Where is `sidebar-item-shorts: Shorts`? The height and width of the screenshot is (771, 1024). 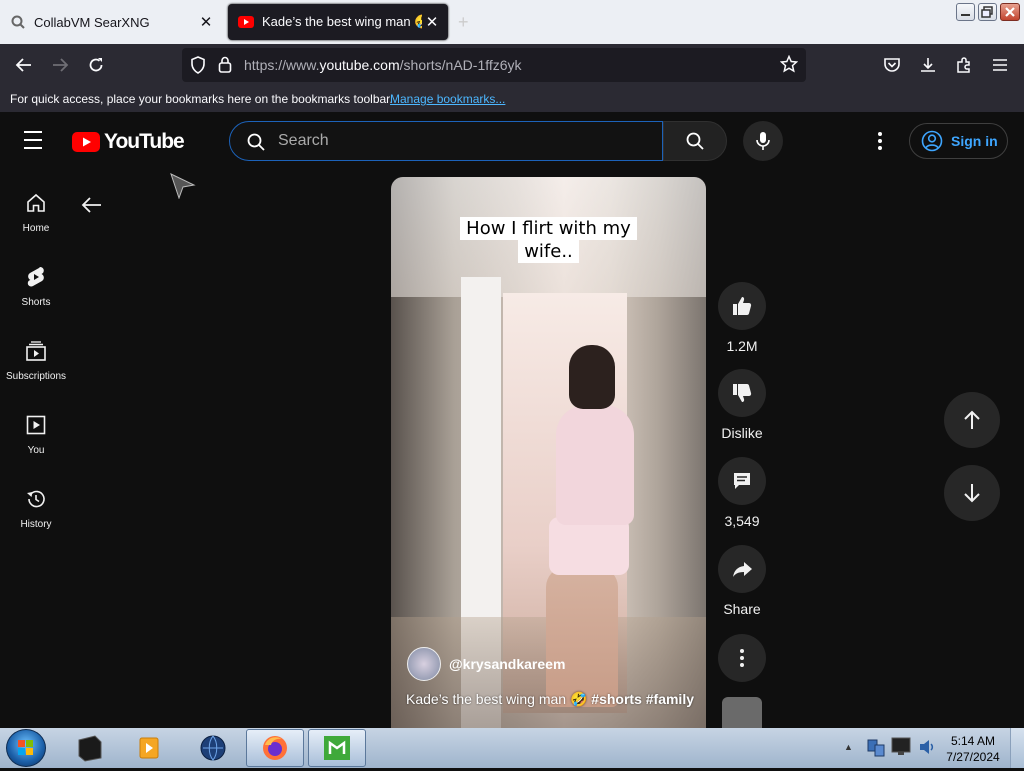 sidebar-item-shorts: Shorts is located at coordinates (36, 286).